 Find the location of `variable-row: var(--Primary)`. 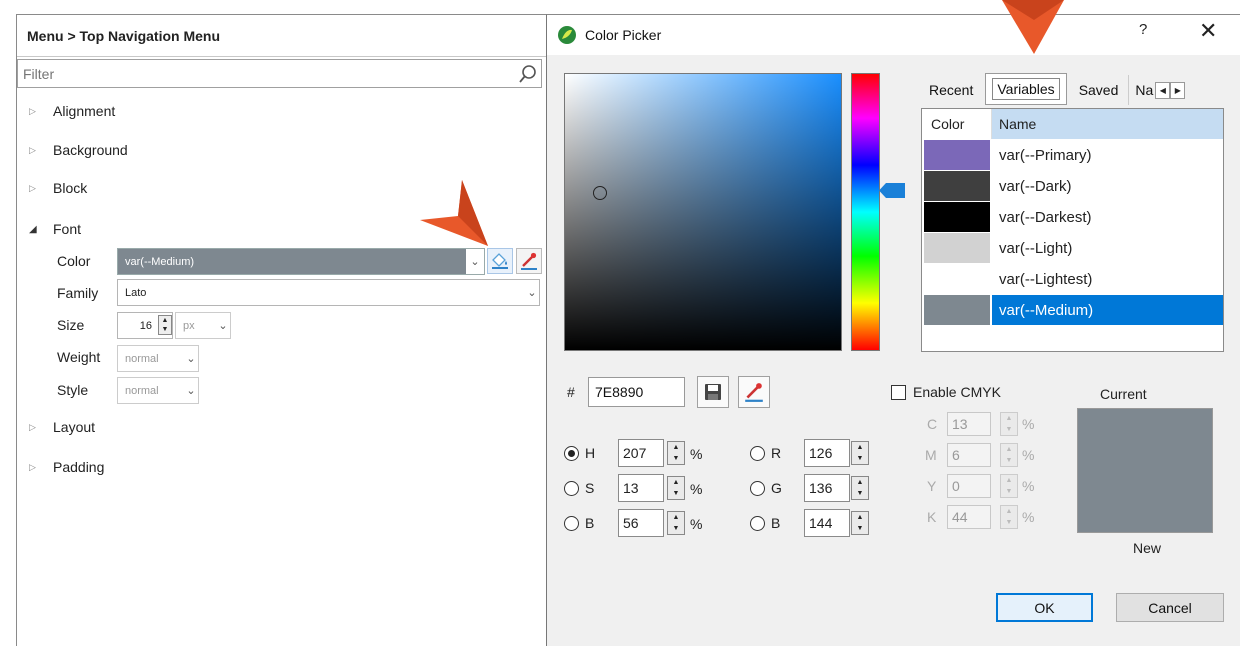

variable-row: var(--Primary) is located at coordinates (1072, 155).